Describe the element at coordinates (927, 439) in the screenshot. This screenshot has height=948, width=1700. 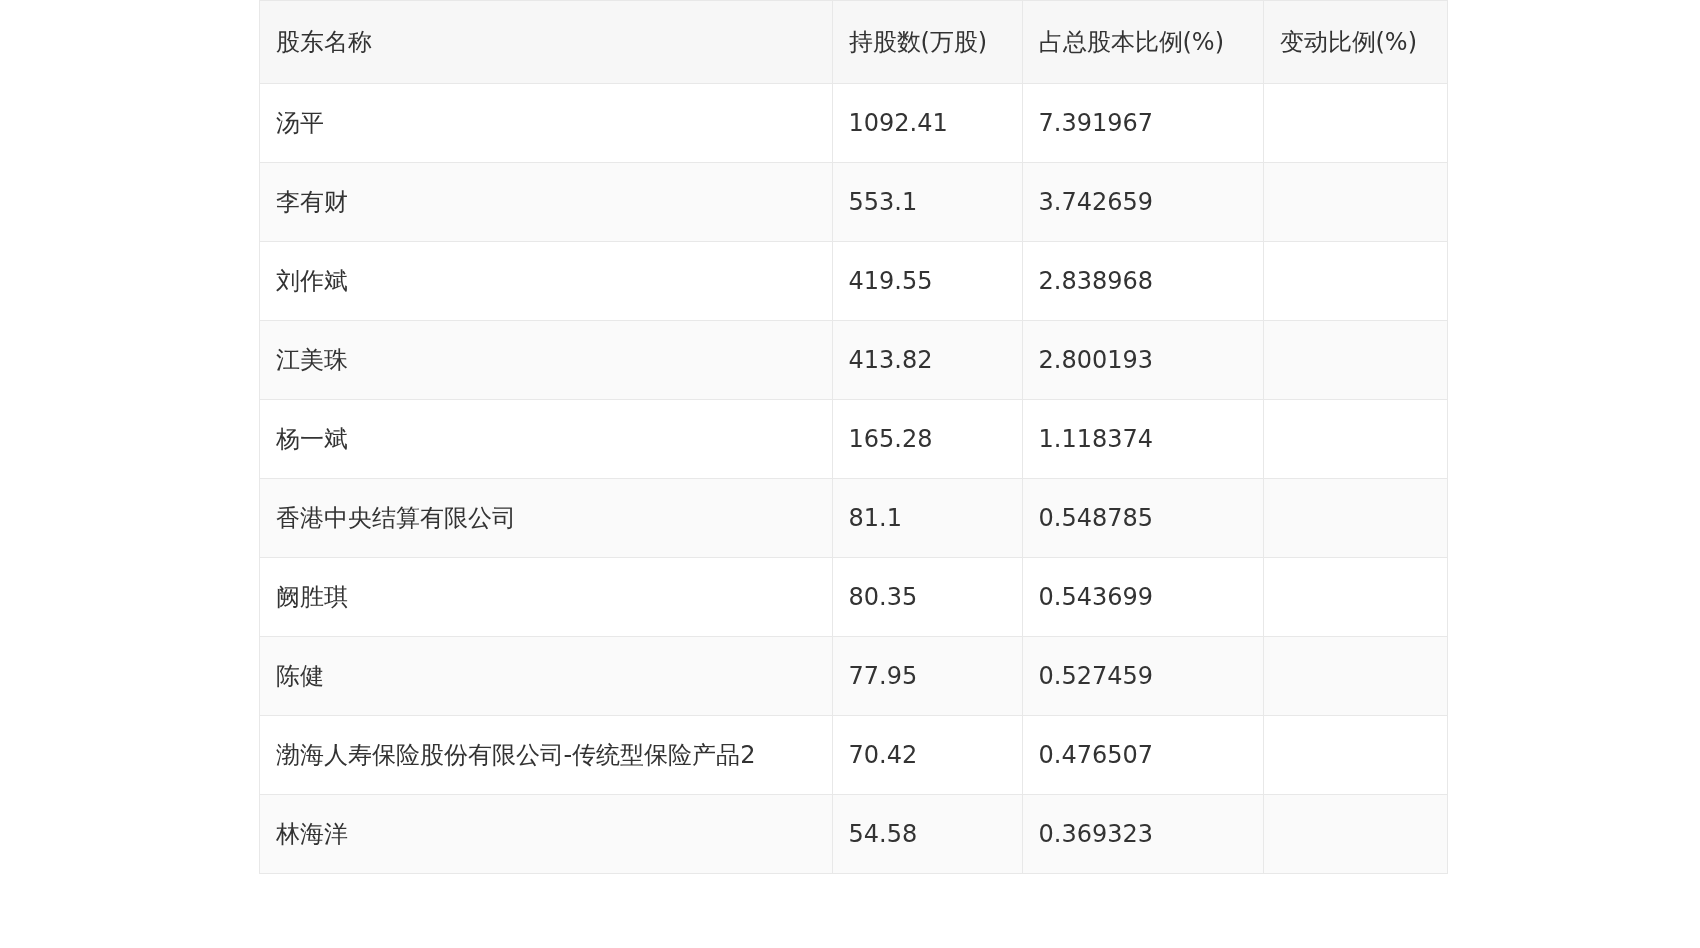
I see `table-cell: 165.28` at that location.